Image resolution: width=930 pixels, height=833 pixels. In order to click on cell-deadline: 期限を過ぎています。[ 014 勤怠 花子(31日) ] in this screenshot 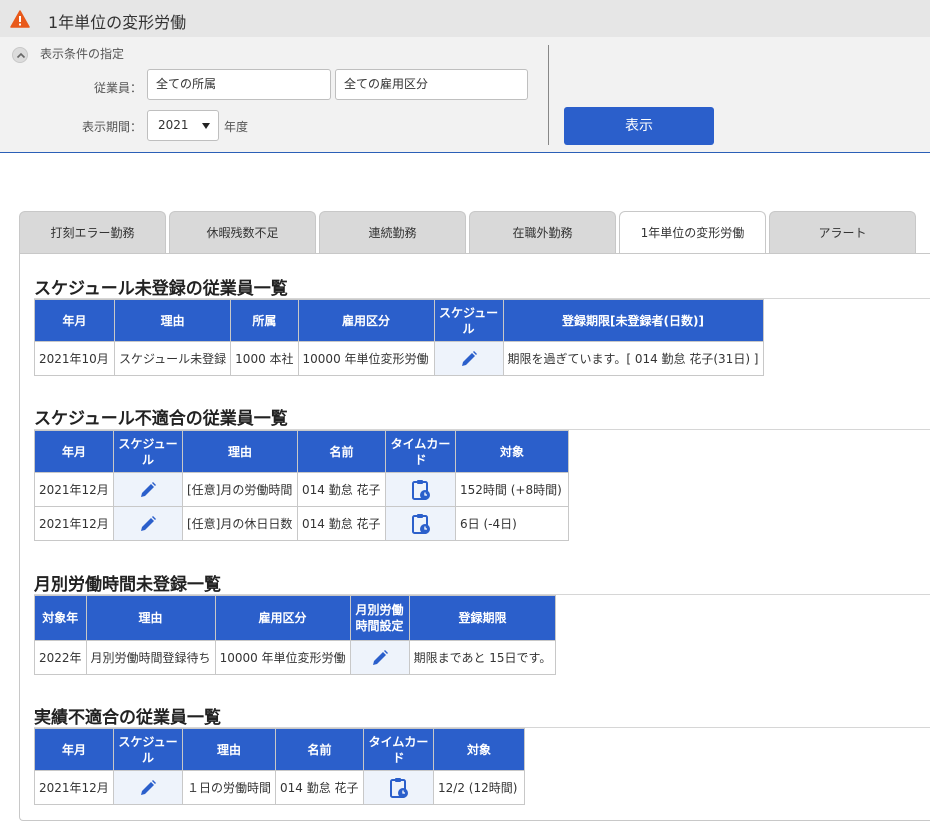, I will do `click(633, 358)`.